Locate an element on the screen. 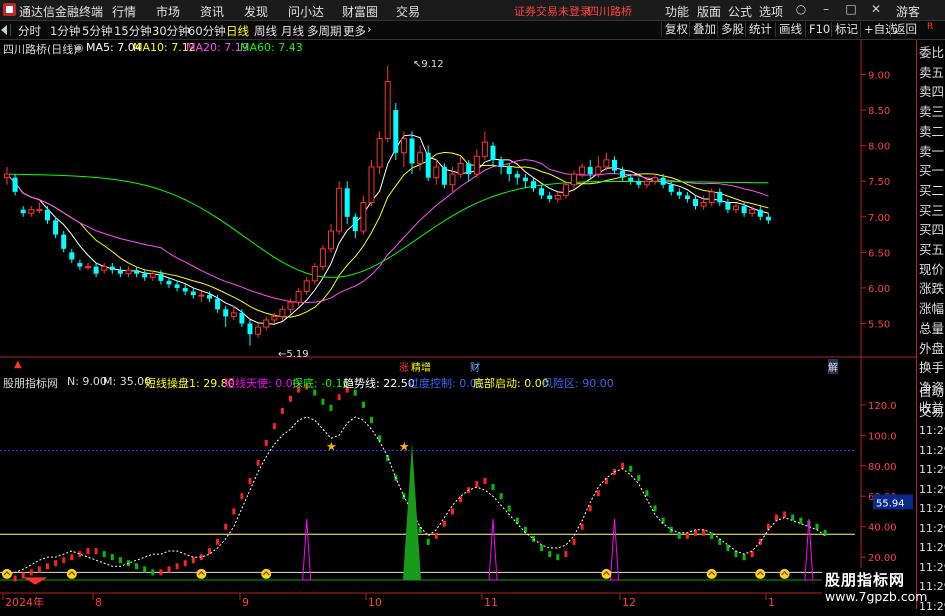 Image resolution: width=945 pixels, height=616 pixels. menu-zixun: 资讯 is located at coordinates (212, 11).